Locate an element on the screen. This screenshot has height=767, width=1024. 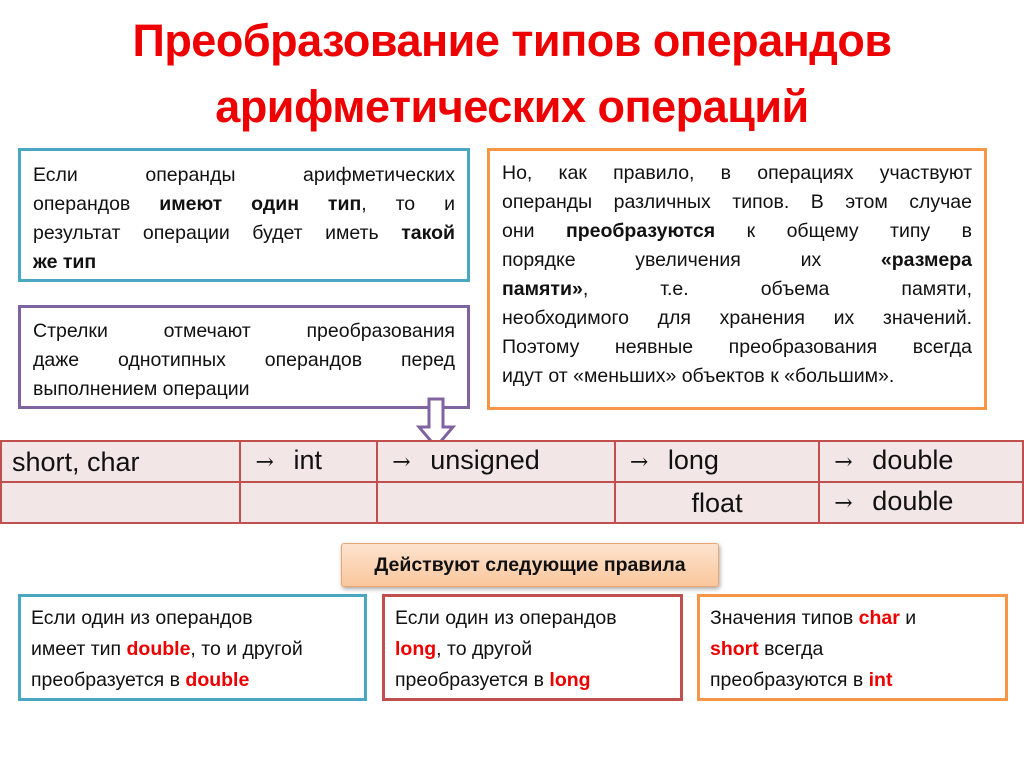
table-cell: → unsigned is located at coordinates (496, 461).